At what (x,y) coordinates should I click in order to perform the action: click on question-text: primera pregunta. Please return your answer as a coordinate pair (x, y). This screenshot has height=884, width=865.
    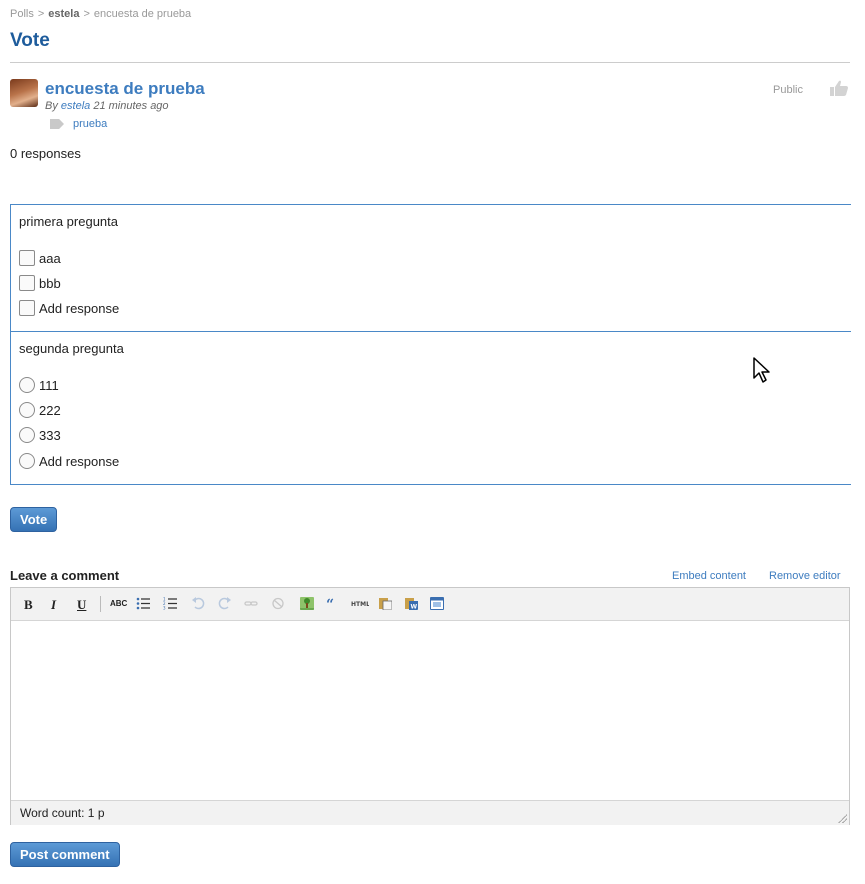
    Looking at the image, I should click on (68, 221).